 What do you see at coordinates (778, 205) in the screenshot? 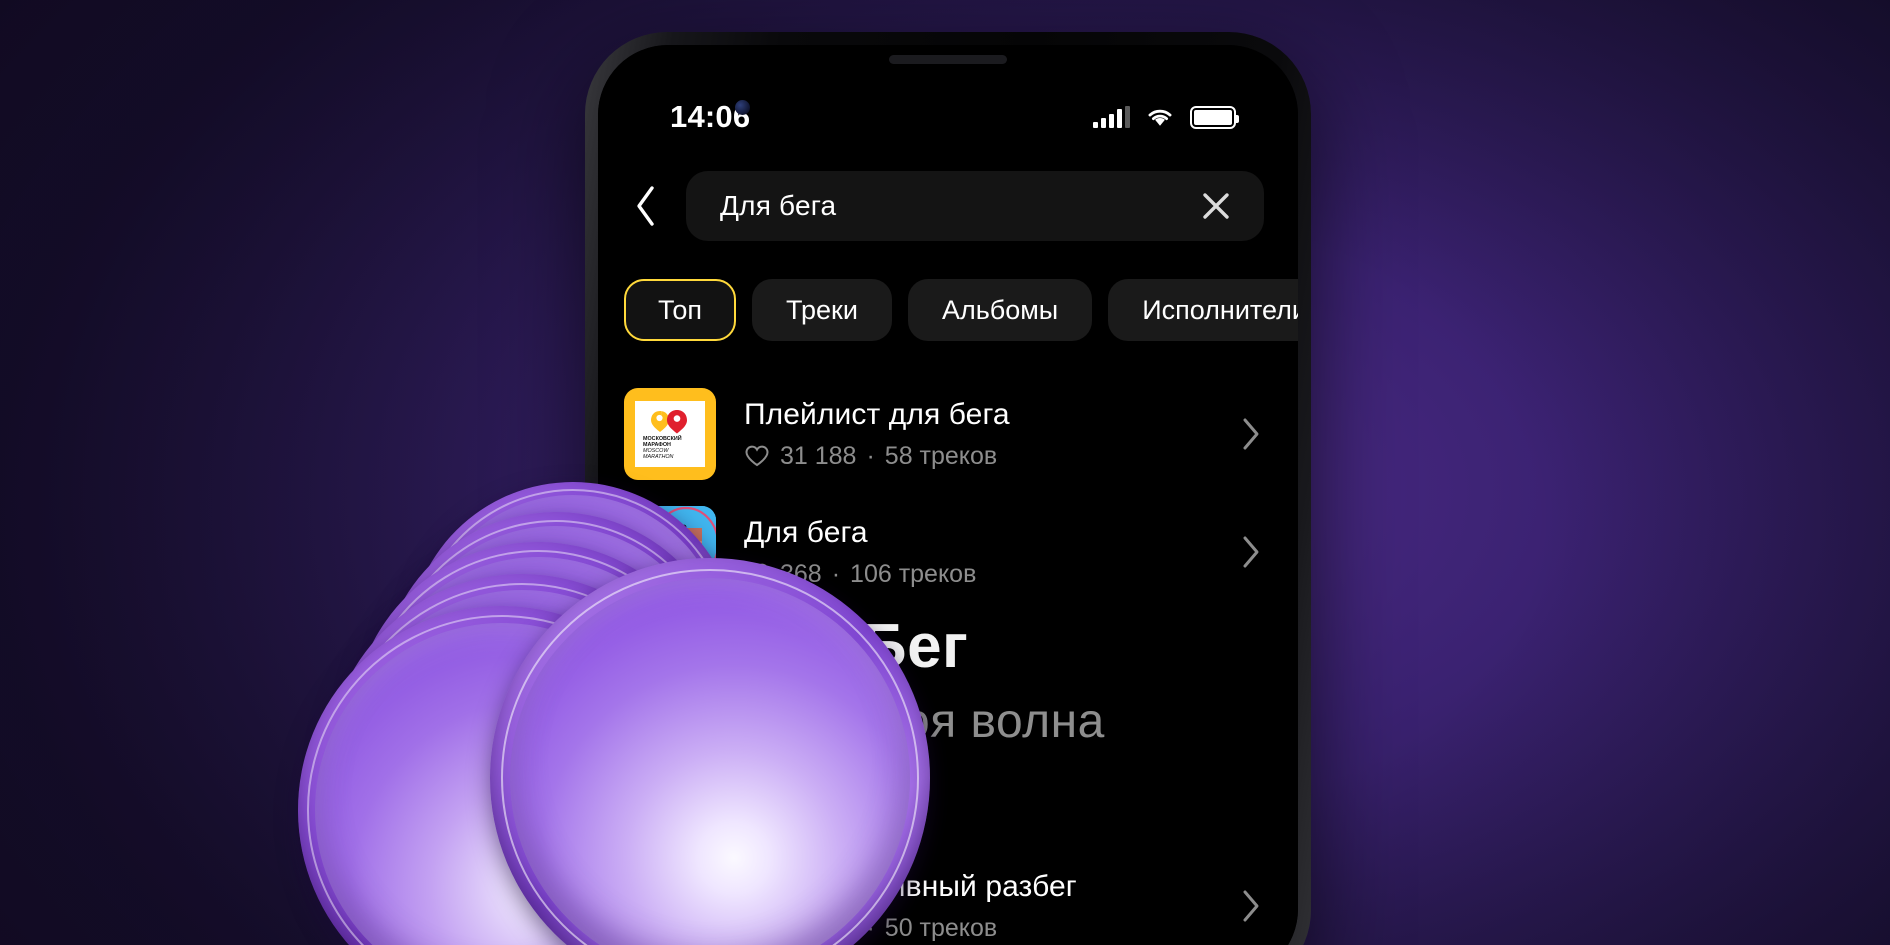
I see `search-query-text: Для бега` at bounding box center [778, 205].